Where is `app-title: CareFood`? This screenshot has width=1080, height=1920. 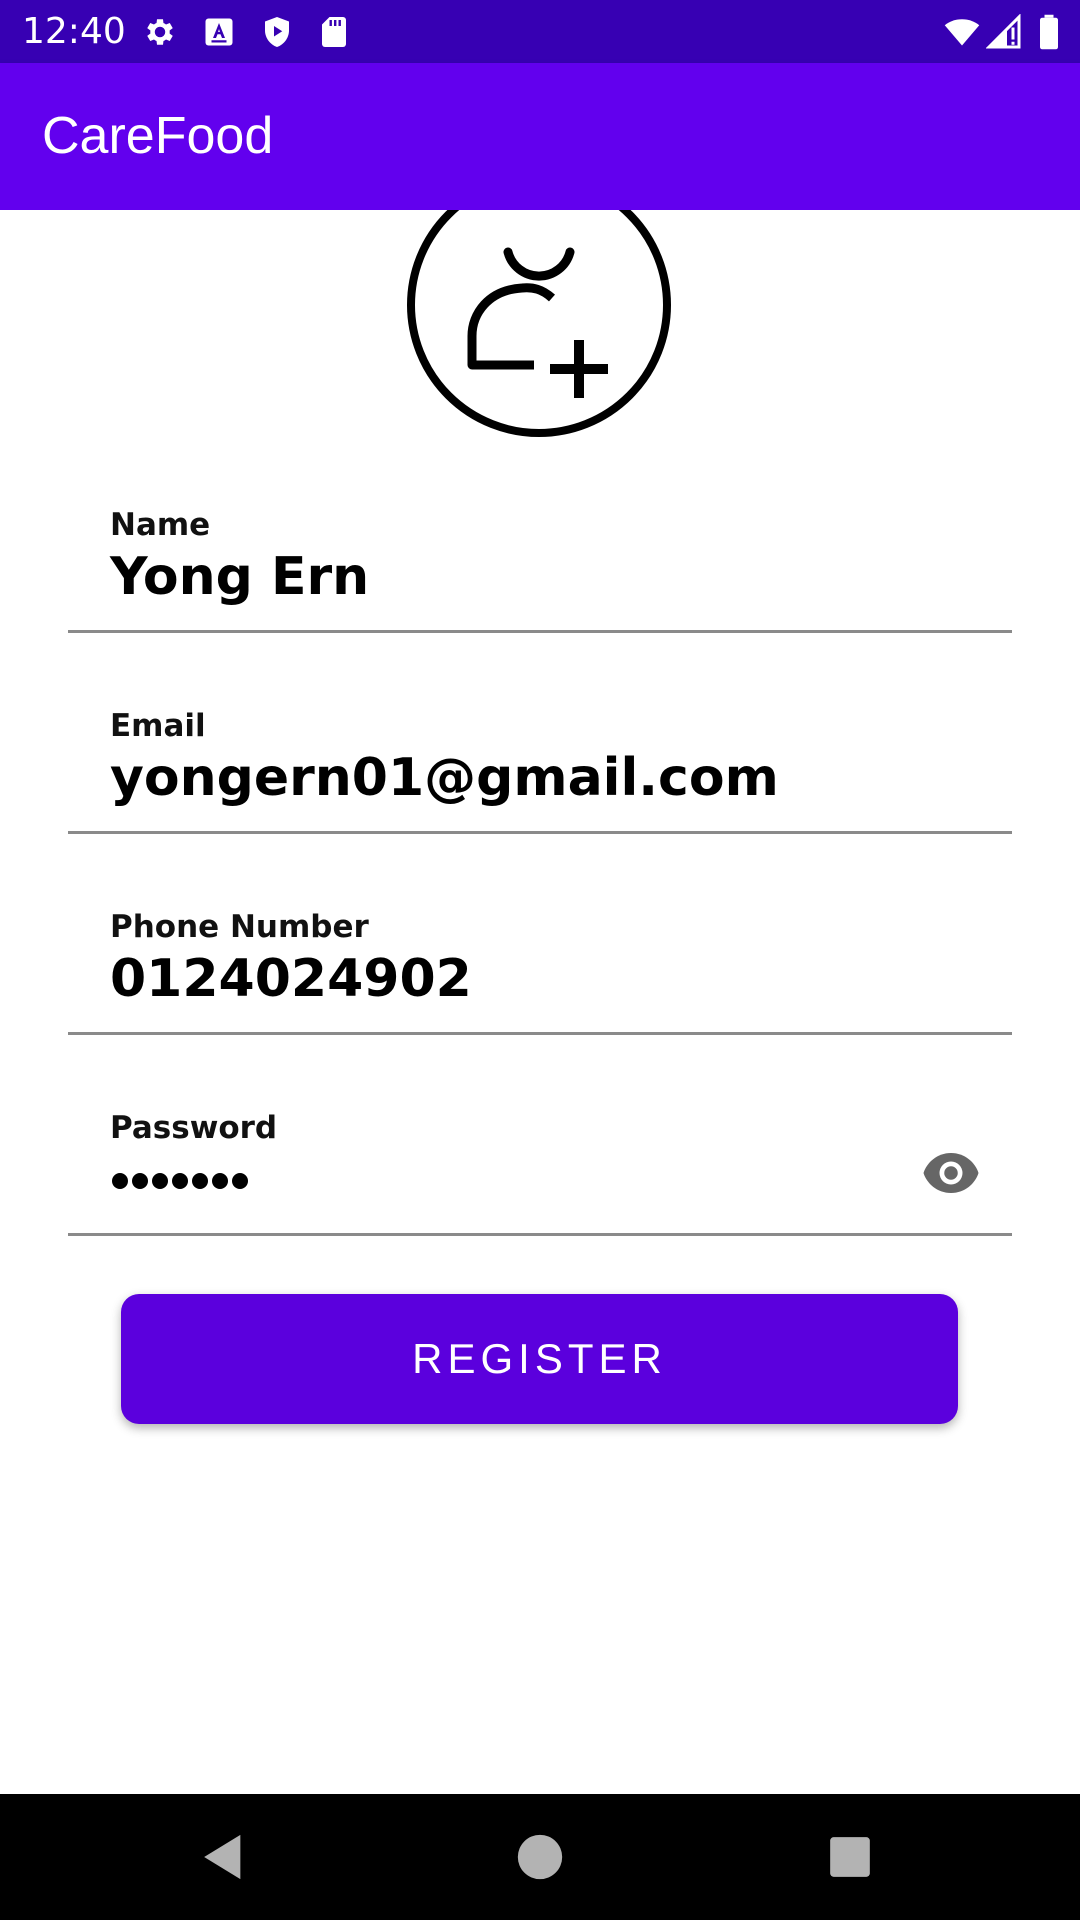 app-title: CareFood is located at coordinates (158, 136).